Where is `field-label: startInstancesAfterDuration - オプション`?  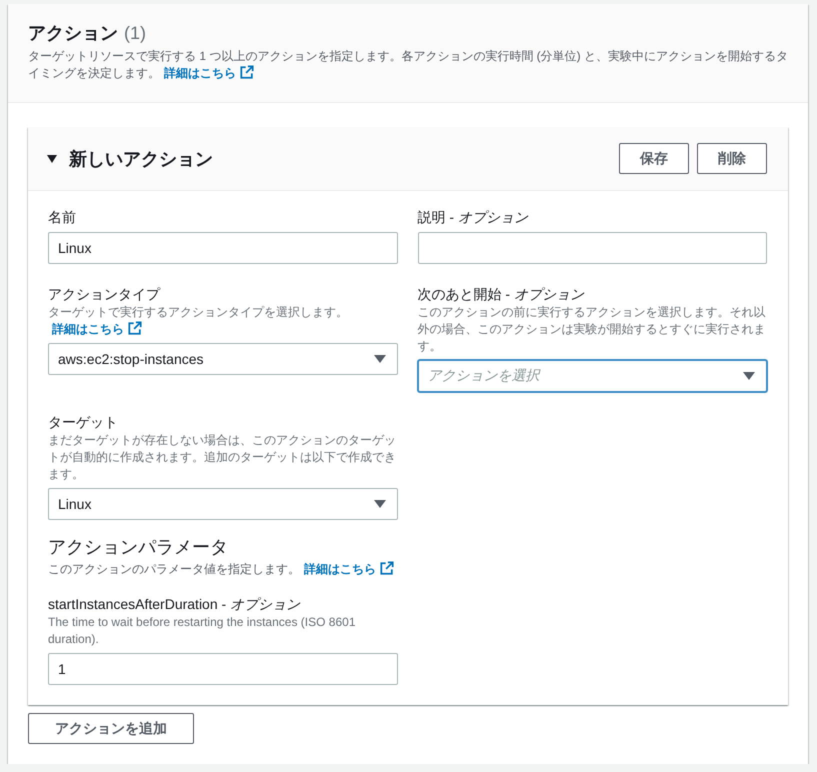
field-label: startInstancesAfterDuration - オプション is located at coordinates (175, 604).